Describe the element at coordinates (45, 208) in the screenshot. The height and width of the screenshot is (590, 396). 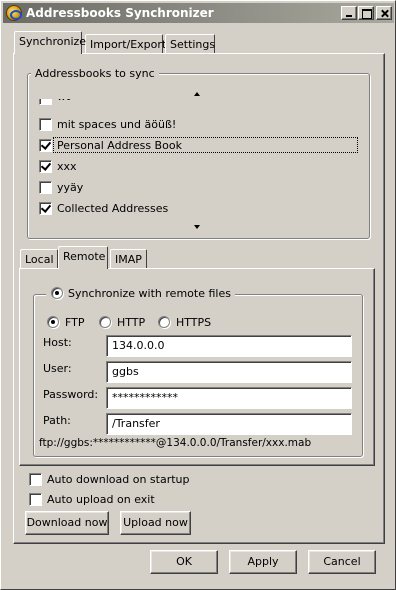
I see `addressbook-checkbox-collected` at that location.